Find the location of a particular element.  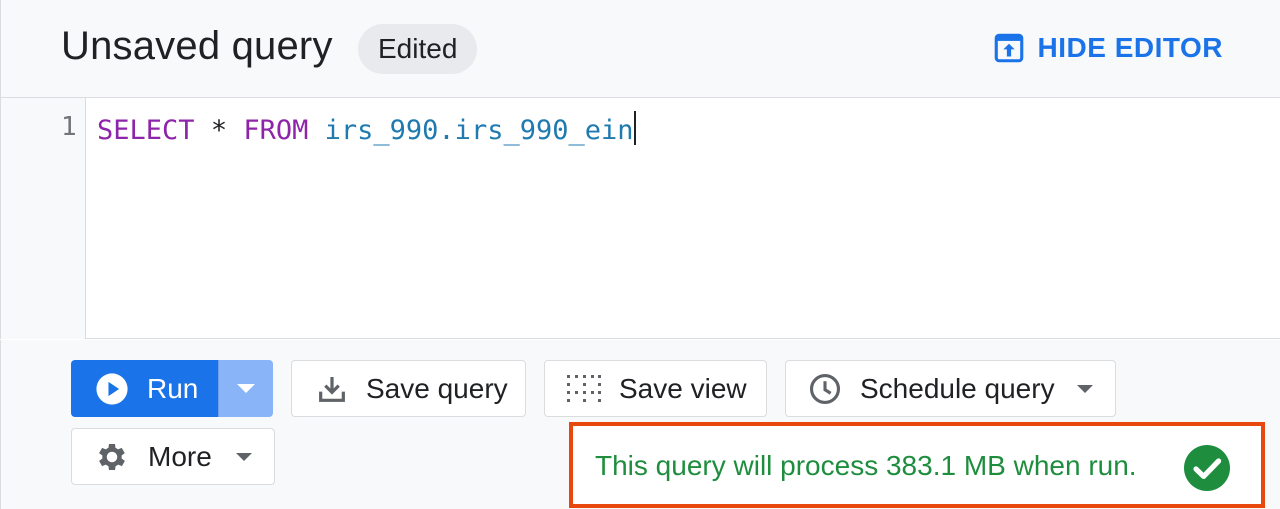

save-view-label: Save view is located at coordinates (683, 388).